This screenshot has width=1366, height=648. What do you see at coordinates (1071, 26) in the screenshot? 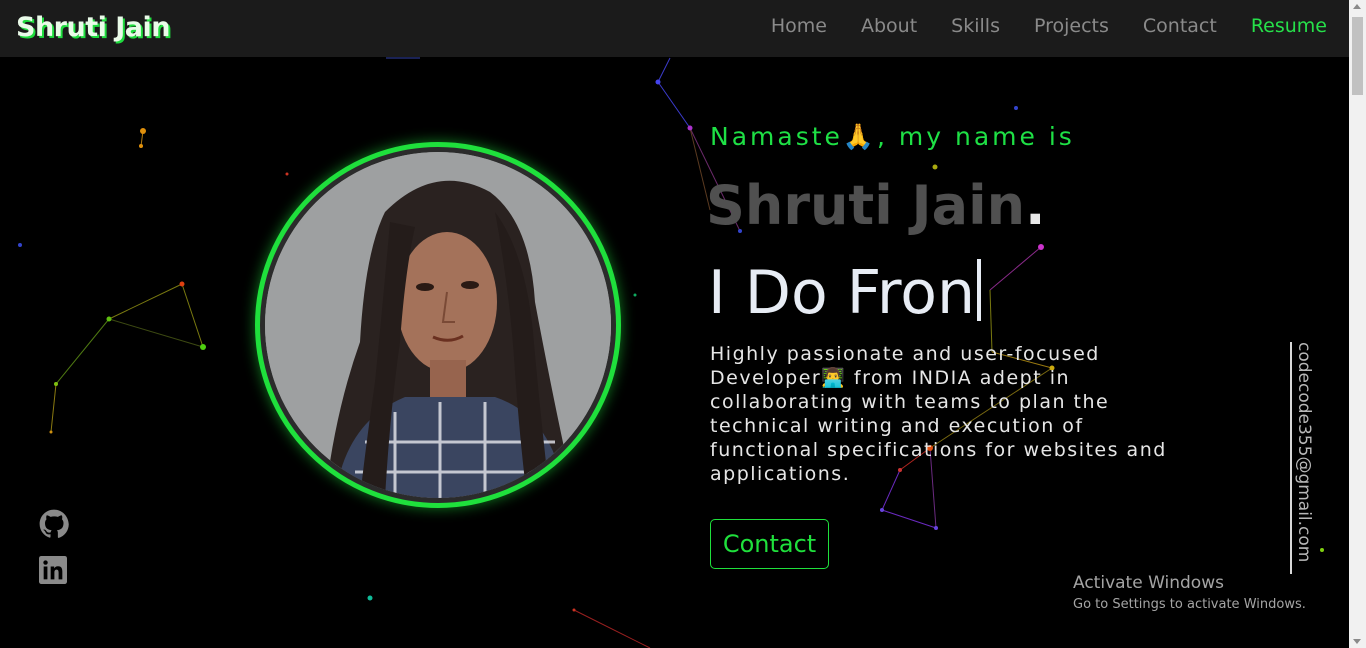
I see `nav-link-projects: Projects` at bounding box center [1071, 26].